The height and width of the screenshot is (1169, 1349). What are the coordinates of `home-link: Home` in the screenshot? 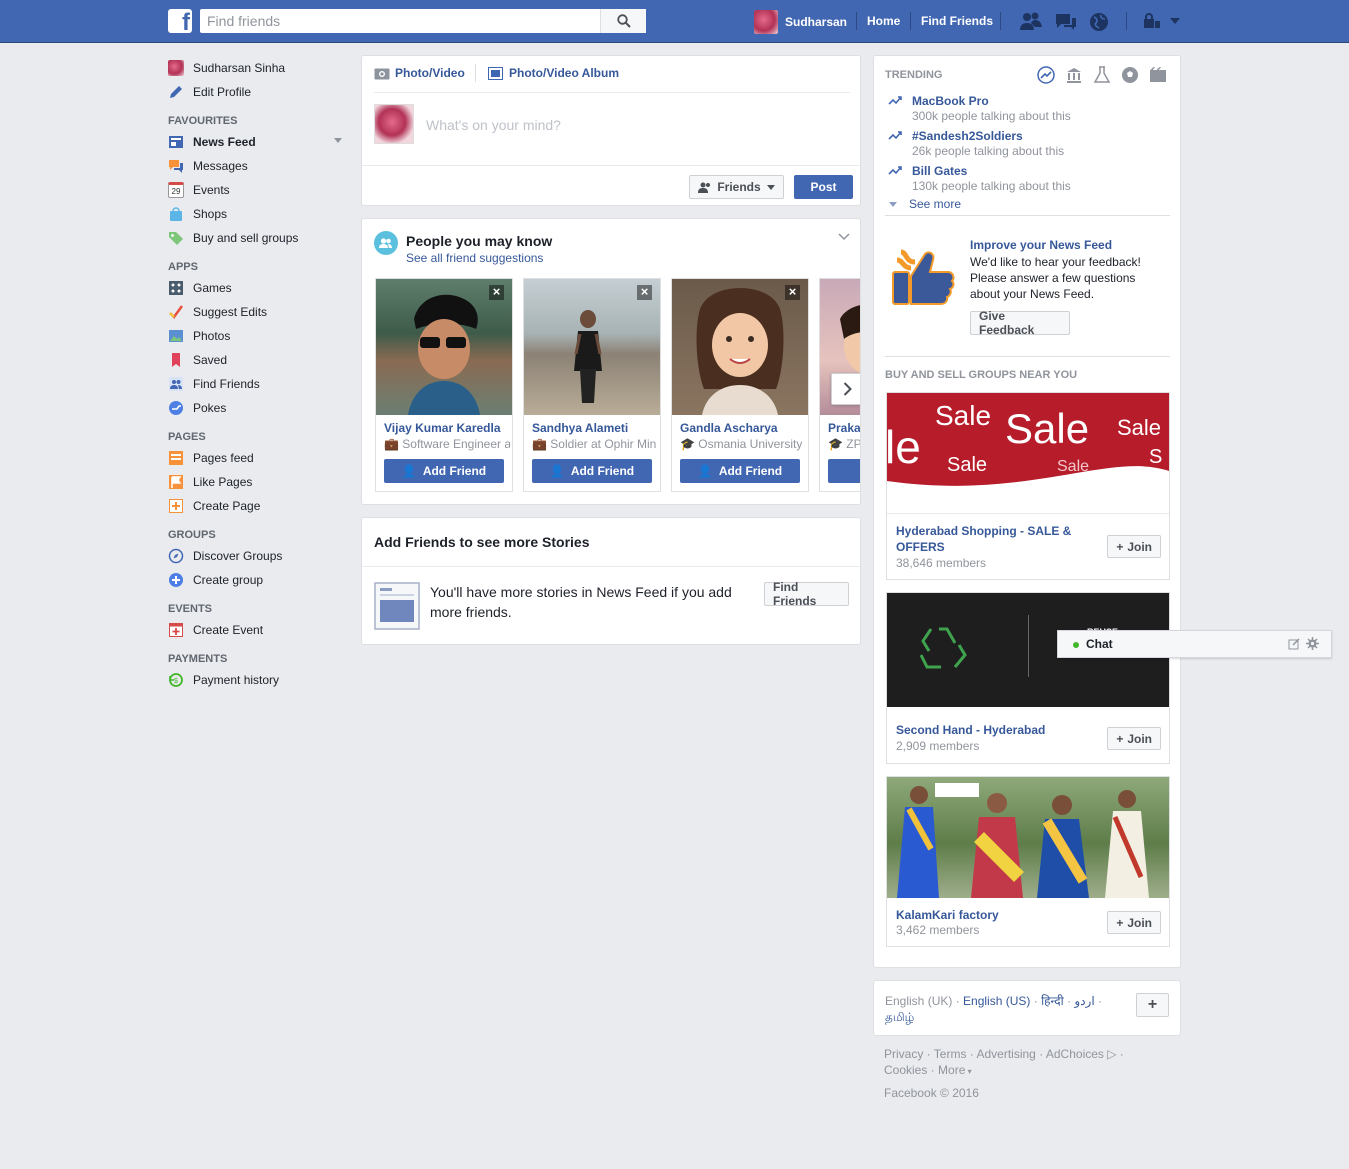 It's located at (883, 21).